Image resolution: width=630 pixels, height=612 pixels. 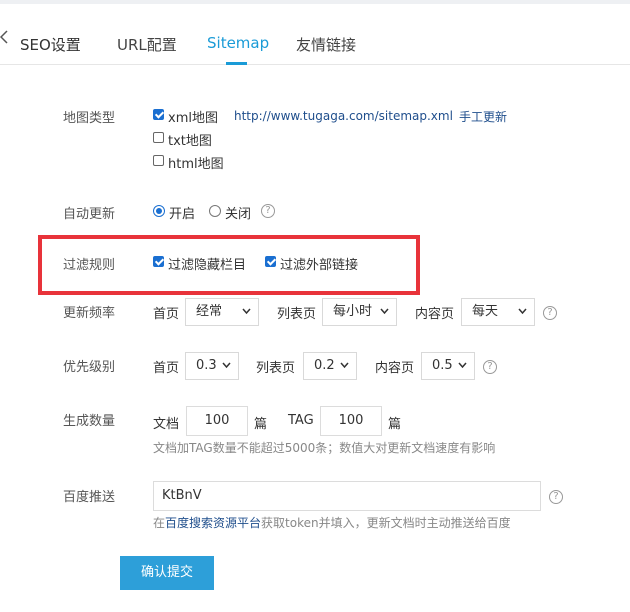 I want to click on filter-rules-label: 过滤规则, so click(x=89, y=265).